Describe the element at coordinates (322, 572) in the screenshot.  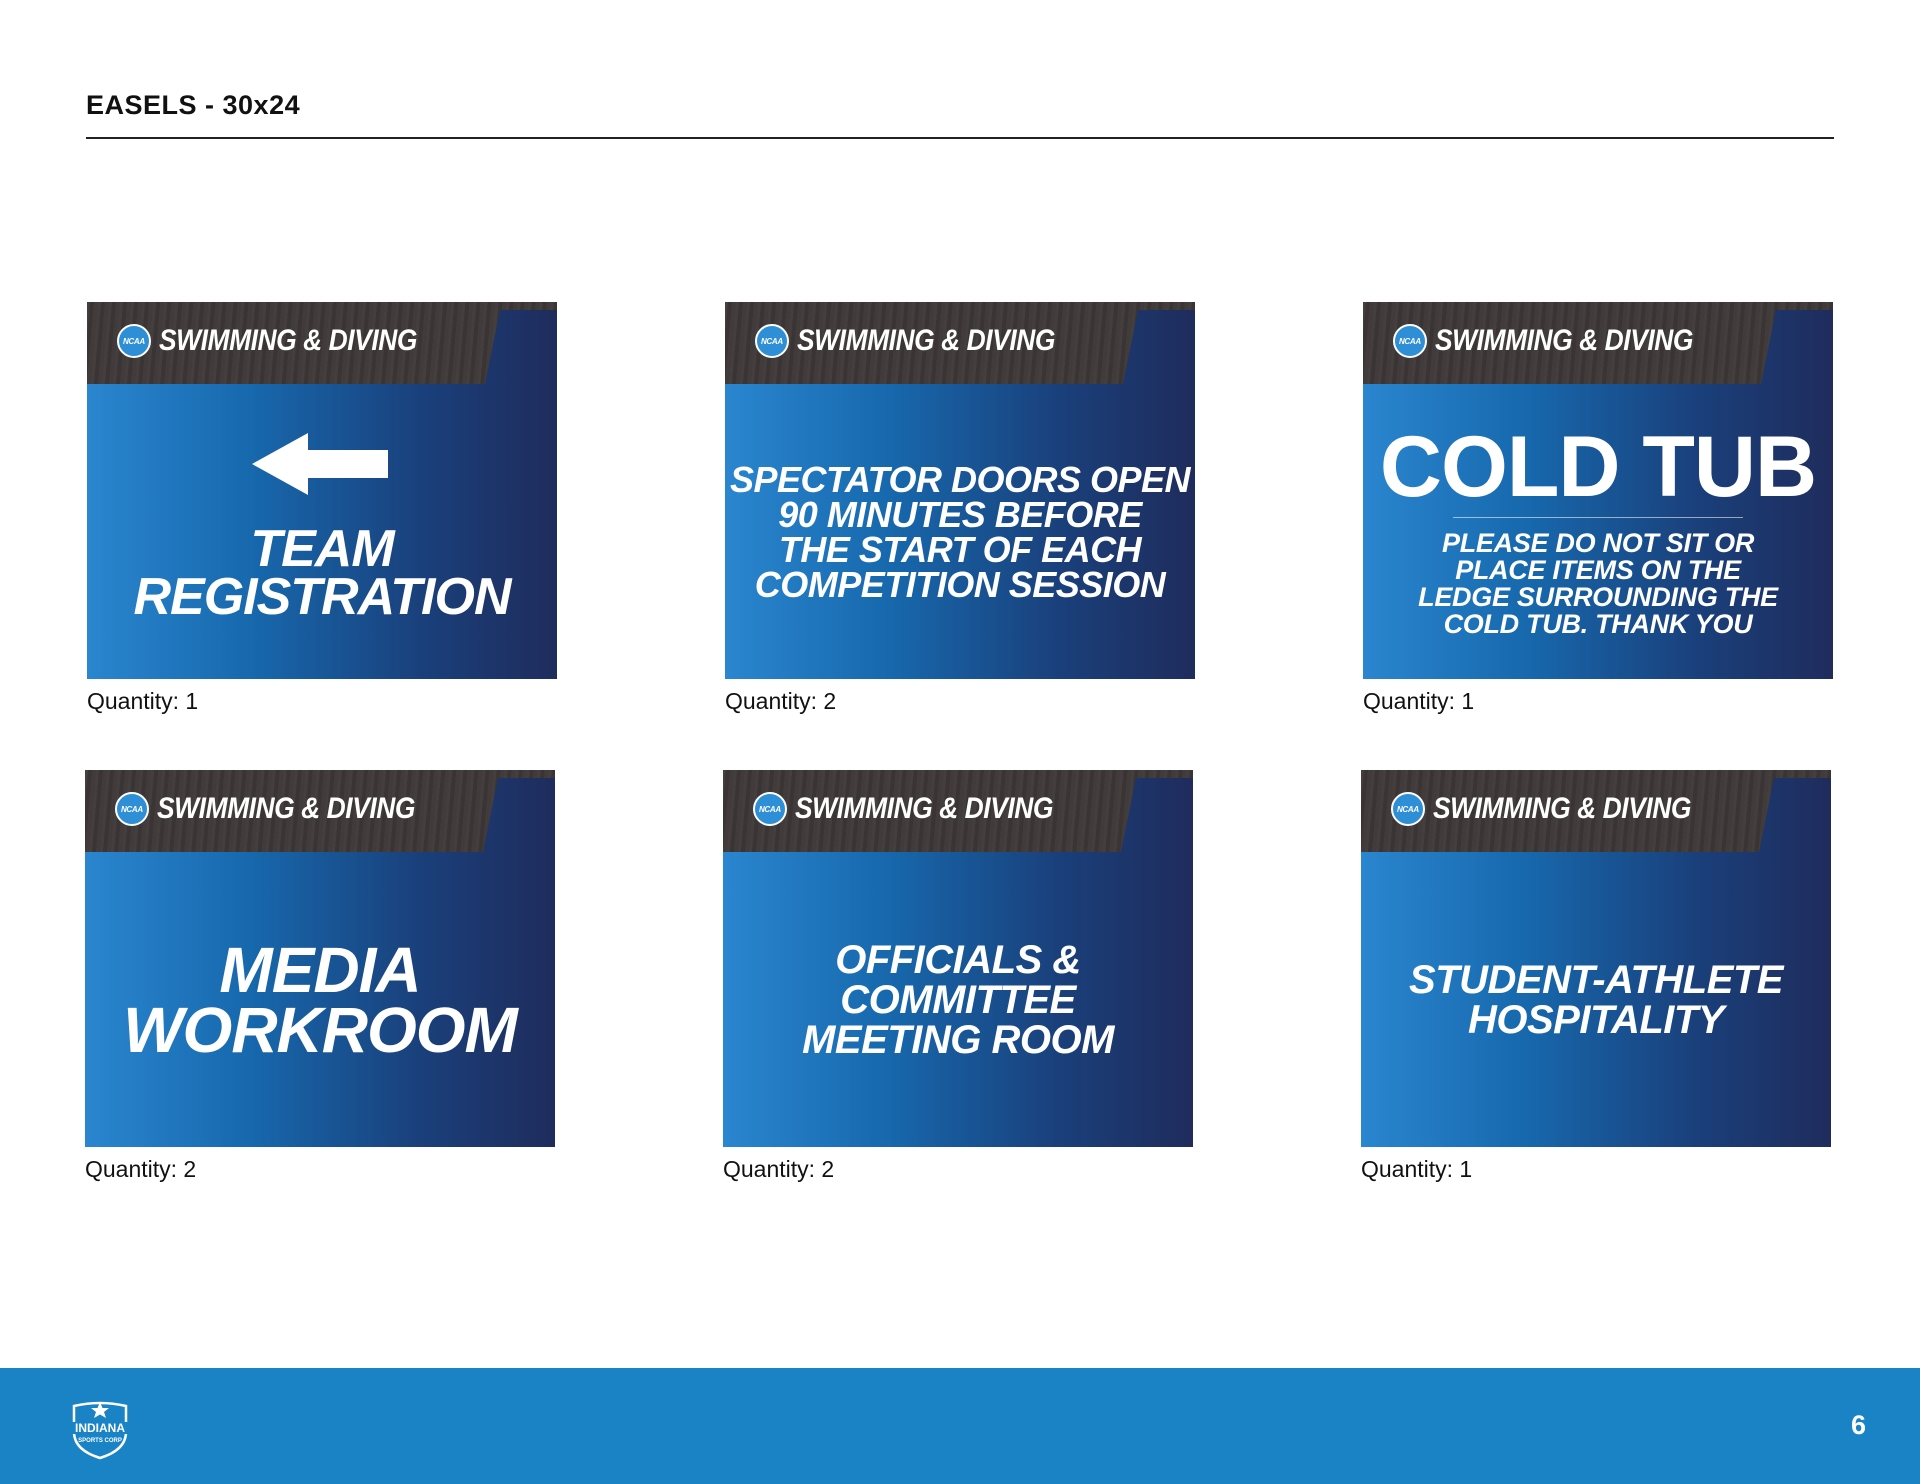
I see `sign-text: TEAM REGISTRATION` at that location.